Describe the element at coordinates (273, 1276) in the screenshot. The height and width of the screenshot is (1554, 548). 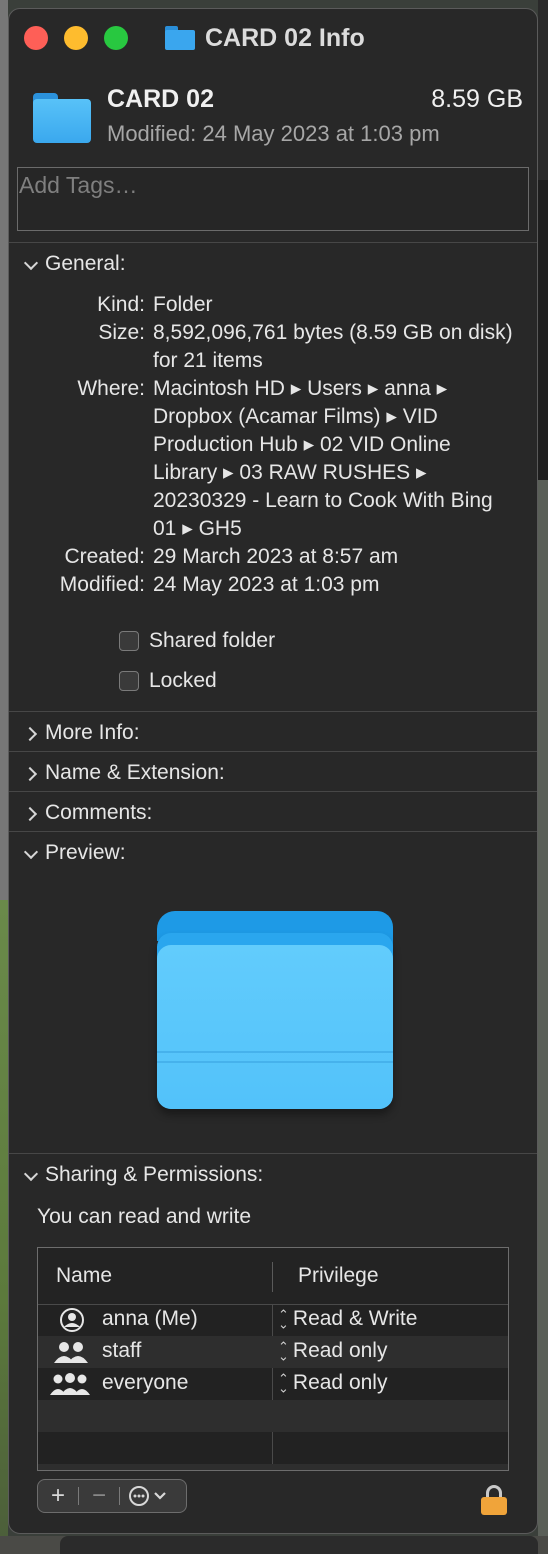
I see `table-header: Name Privilege` at that location.